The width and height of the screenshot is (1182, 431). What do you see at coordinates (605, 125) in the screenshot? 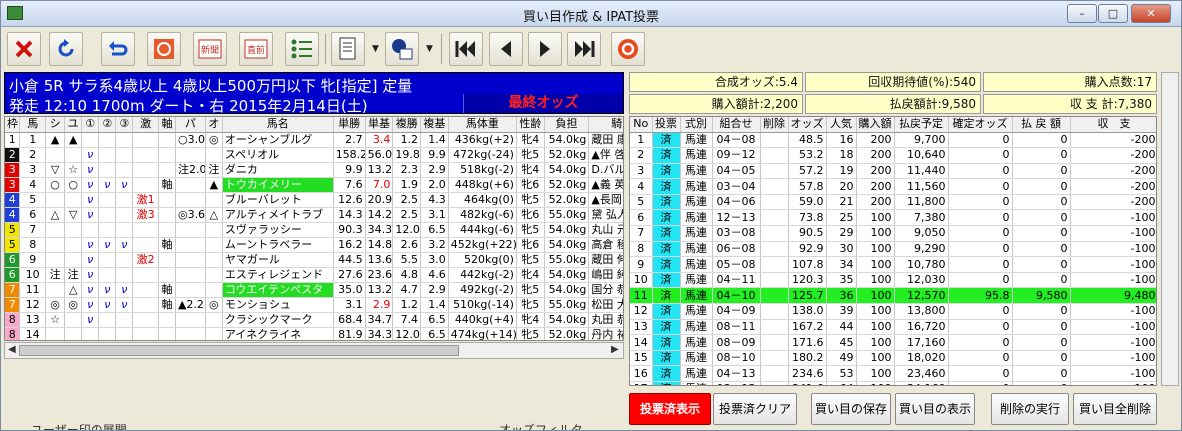
I see `horse-col-header: 騎` at bounding box center [605, 125].